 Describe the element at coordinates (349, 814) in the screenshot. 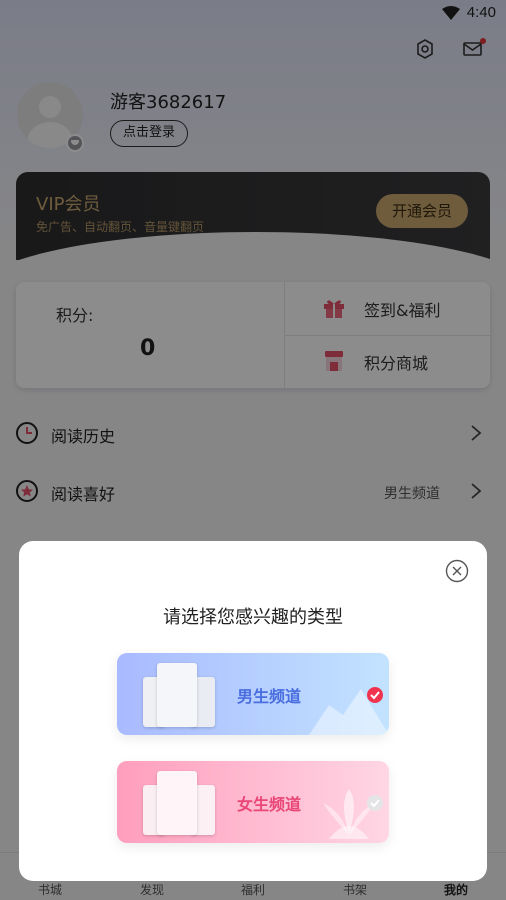

I see `lotus-icon` at that location.